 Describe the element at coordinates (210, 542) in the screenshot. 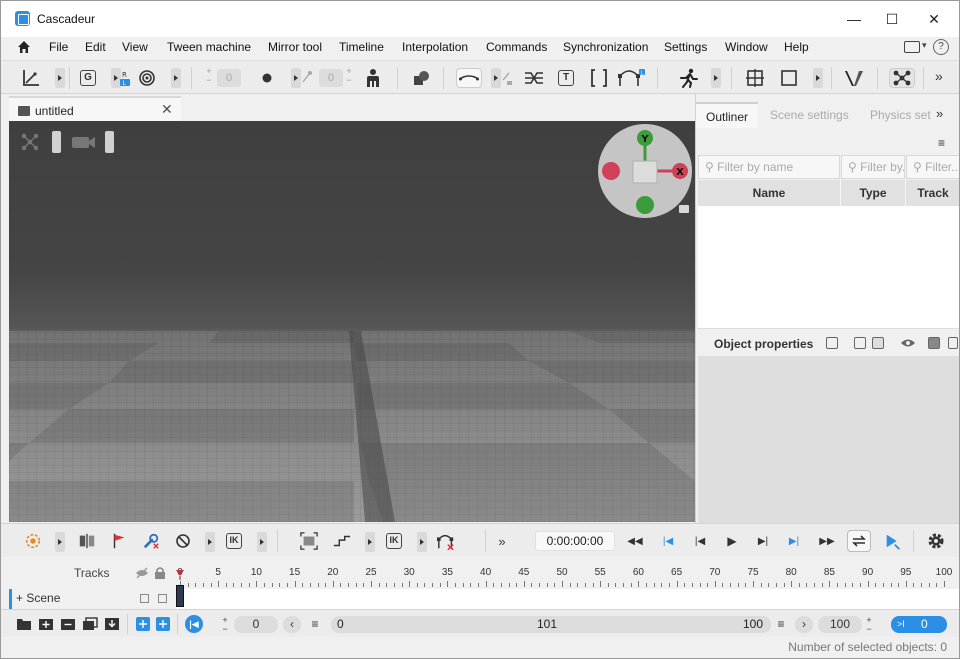

I see `disable-dropdown-caret` at that location.